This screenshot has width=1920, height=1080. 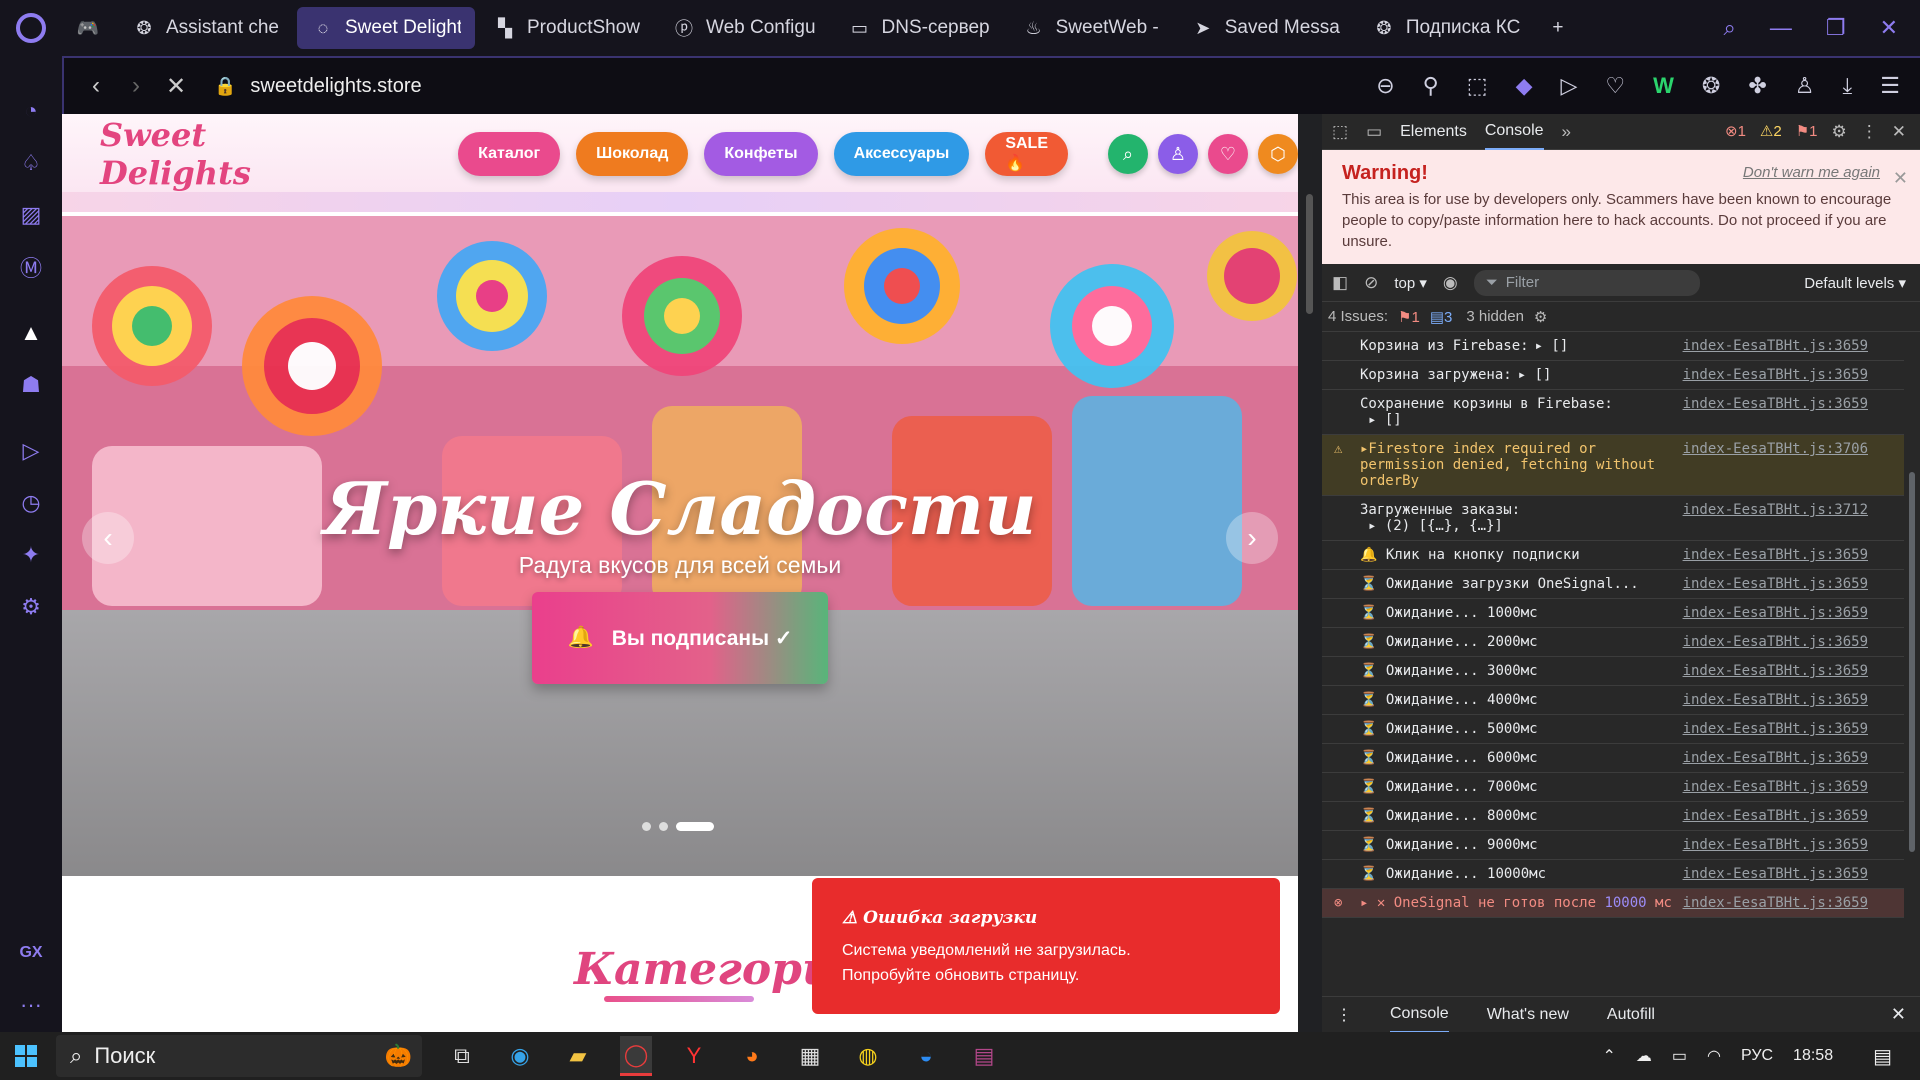 What do you see at coordinates (984, 1056) in the screenshot?
I see `winrar-icon: ▤` at bounding box center [984, 1056].